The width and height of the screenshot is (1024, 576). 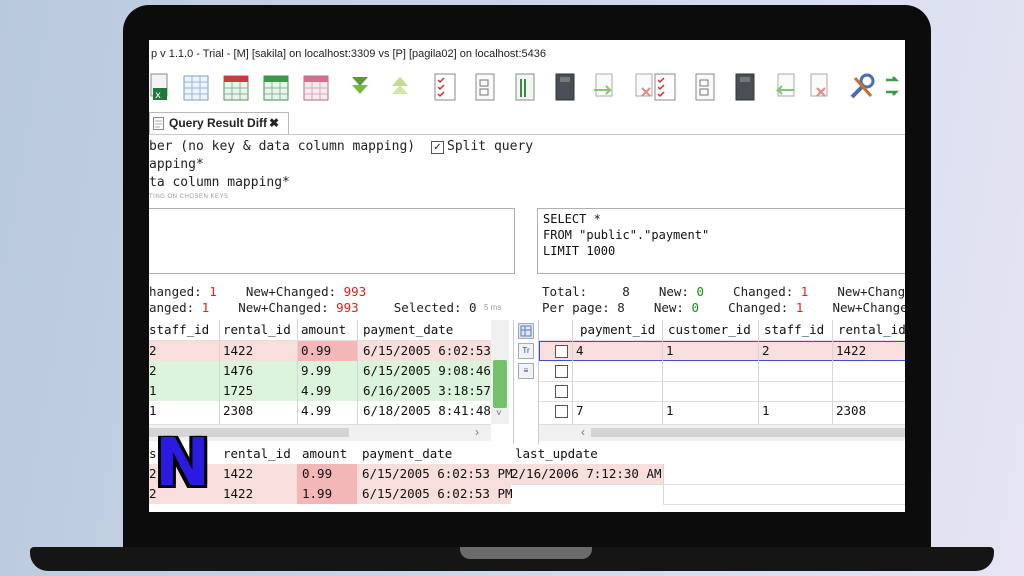 I want to click on col-payment-date-bottom: payment_date, so click(x=407, y=454).